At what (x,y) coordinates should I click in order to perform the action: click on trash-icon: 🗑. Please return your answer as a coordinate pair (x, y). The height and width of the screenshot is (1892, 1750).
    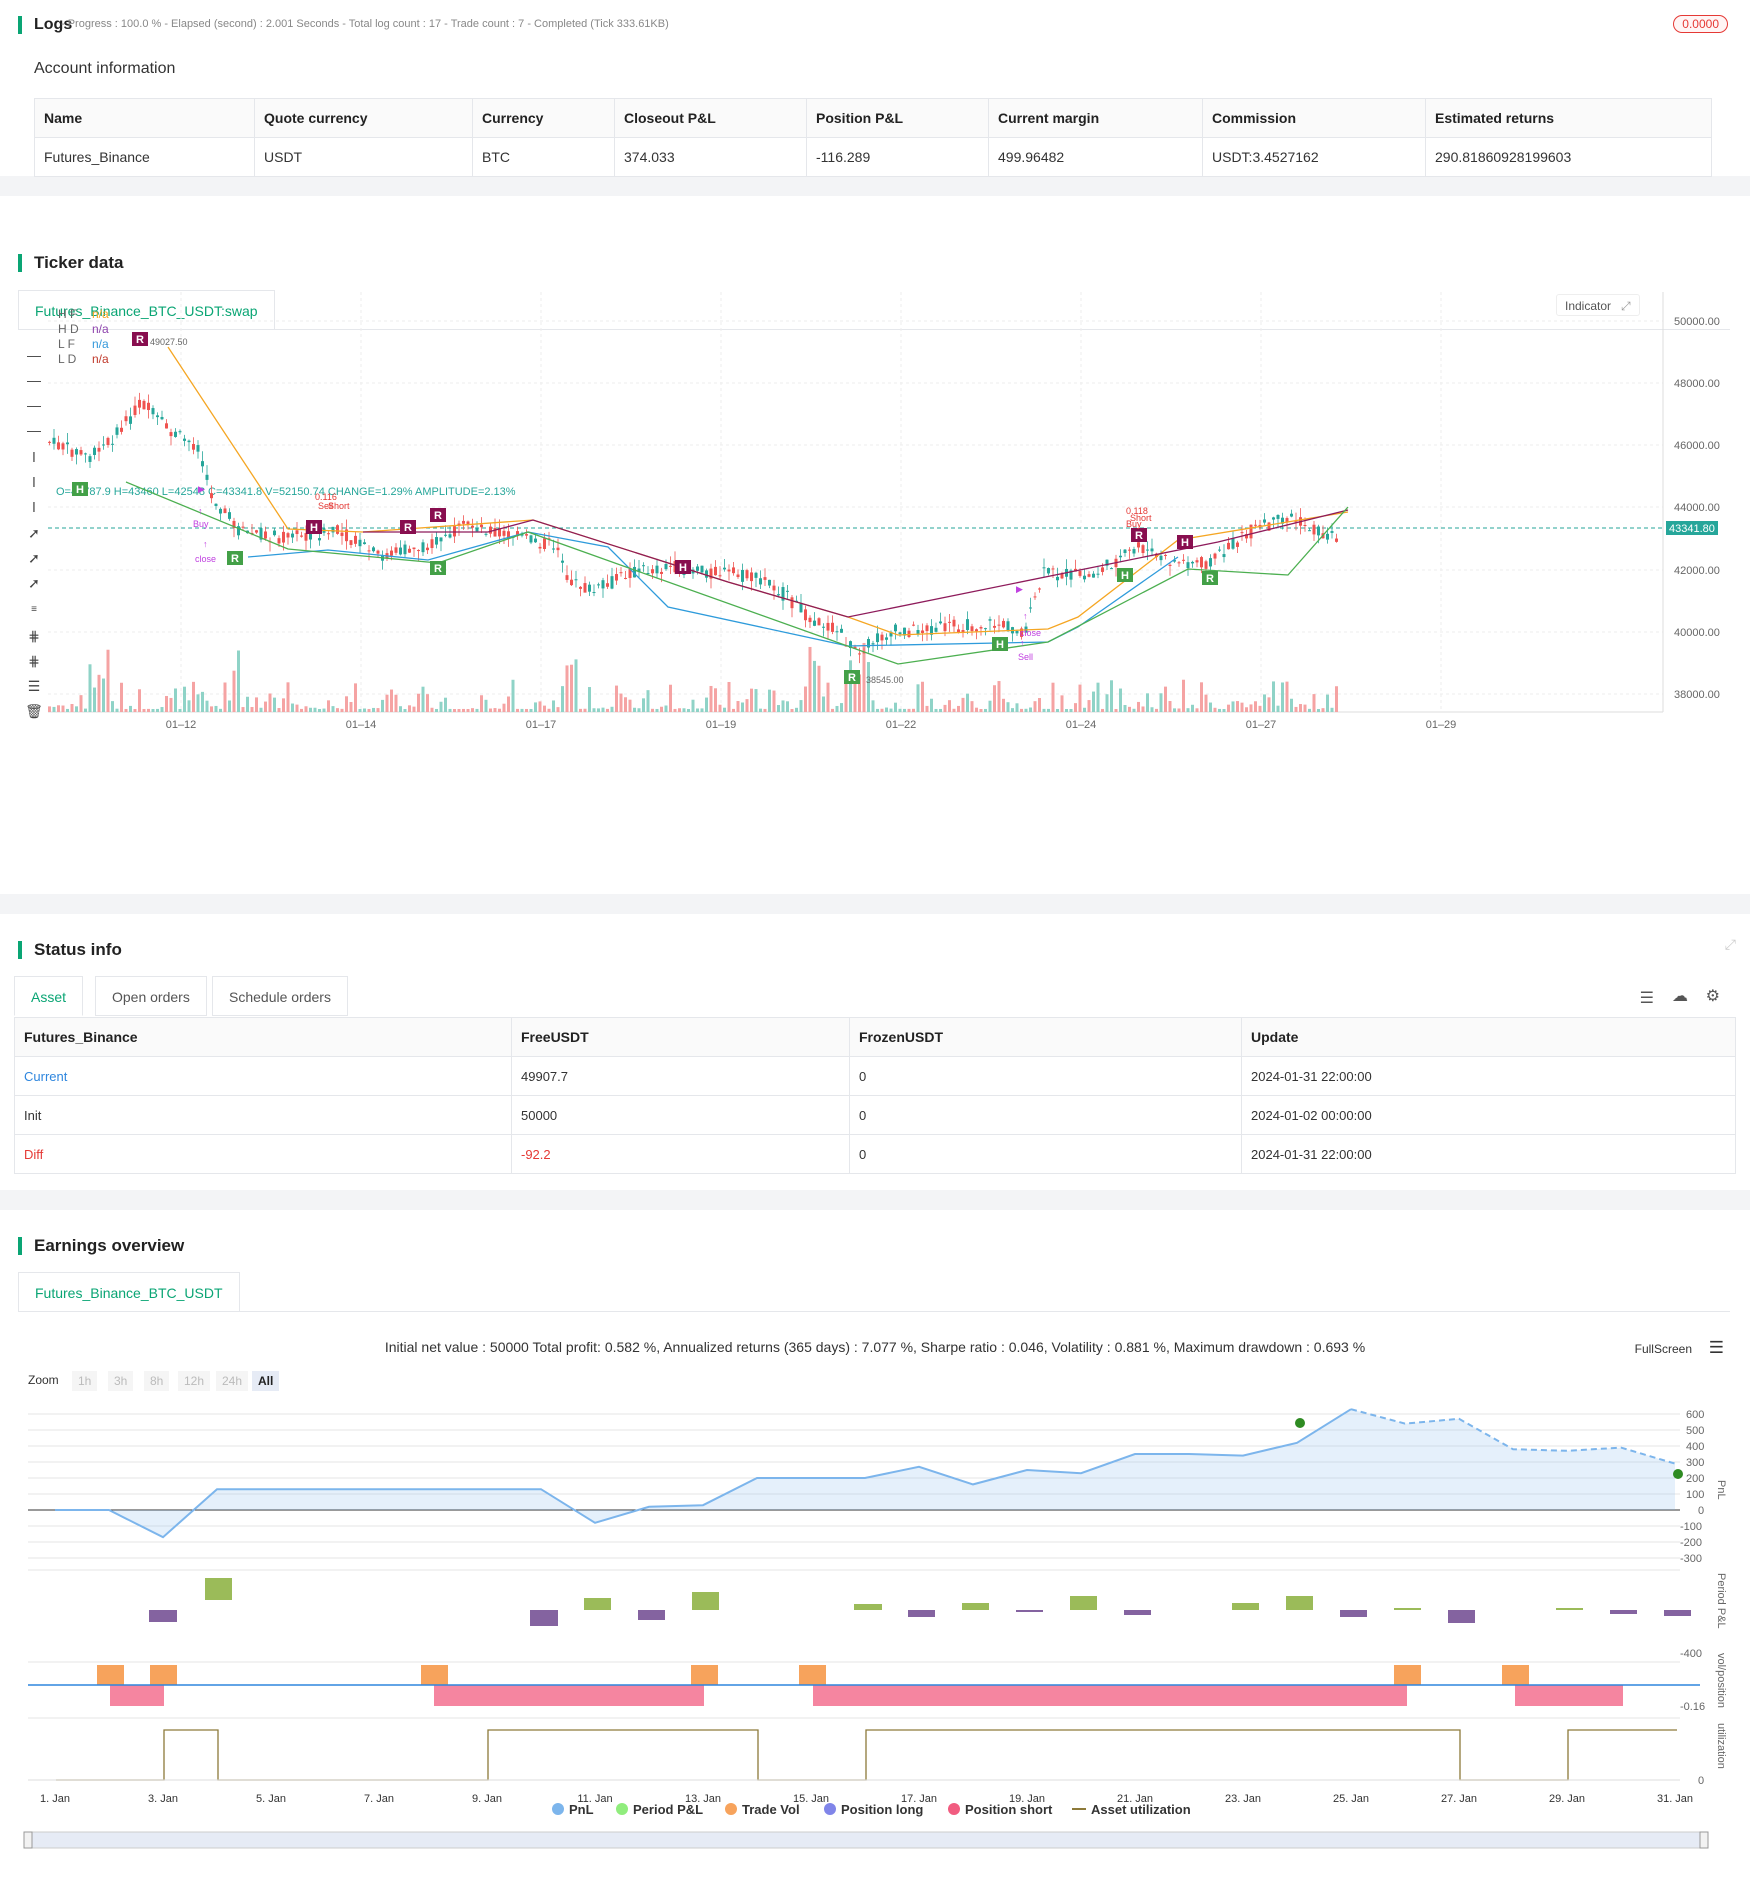
    Looking at the image, I should click on (34, 711).